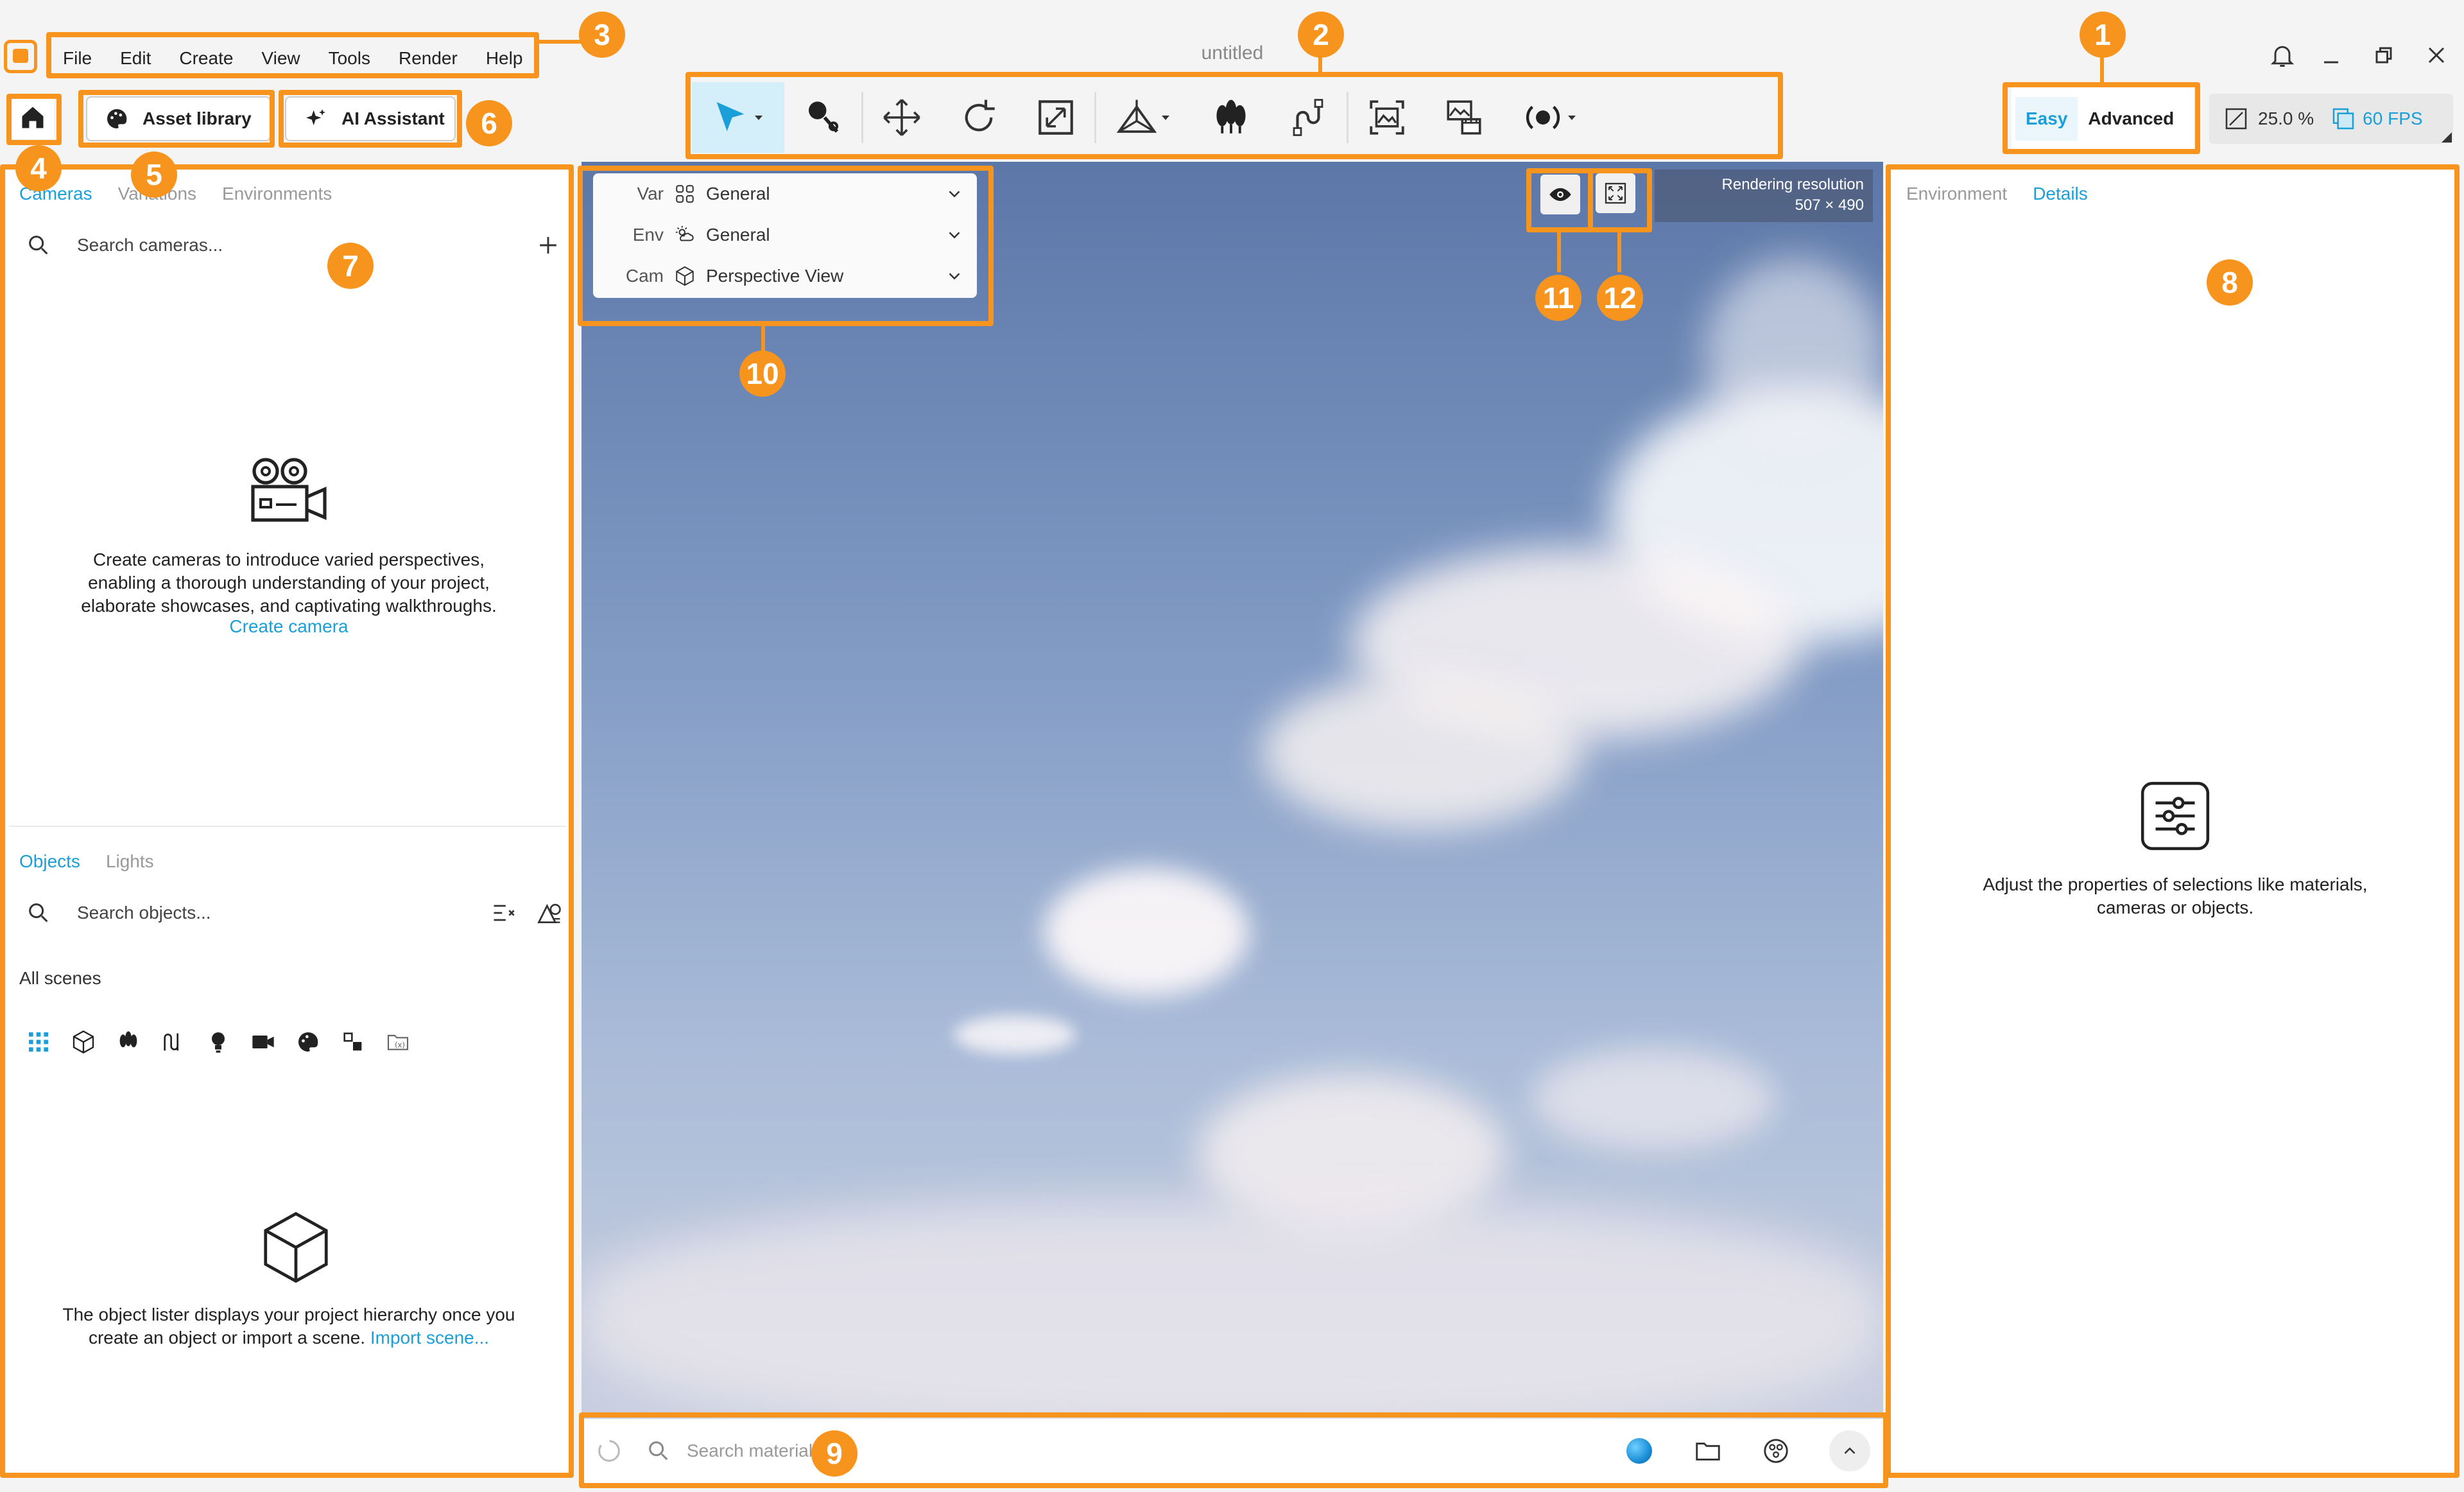 The image size is (2464, 1492). Describe the element at coordinates (609, 1451) in the screenshot. I see `material-loader-icon` at that location.